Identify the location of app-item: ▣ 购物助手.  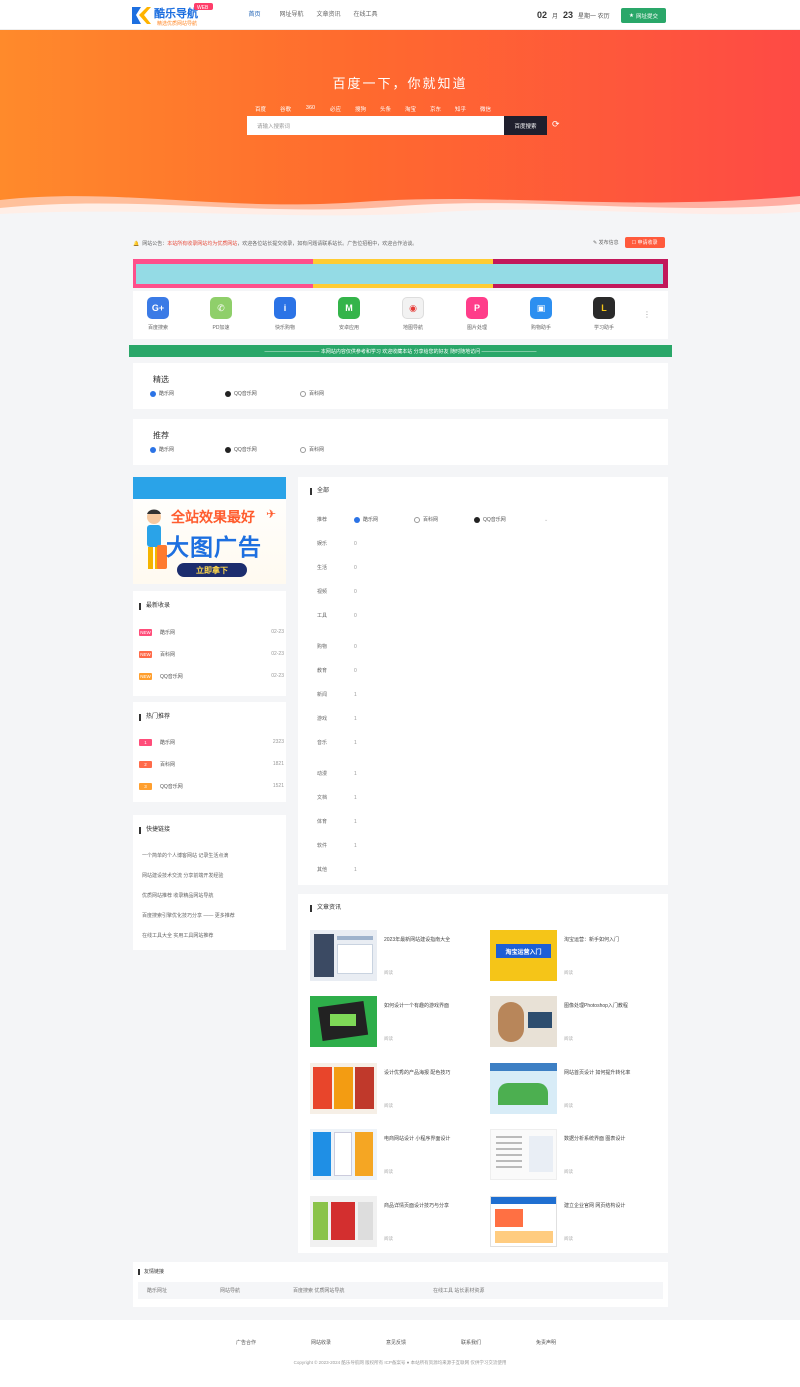
(541, 314).